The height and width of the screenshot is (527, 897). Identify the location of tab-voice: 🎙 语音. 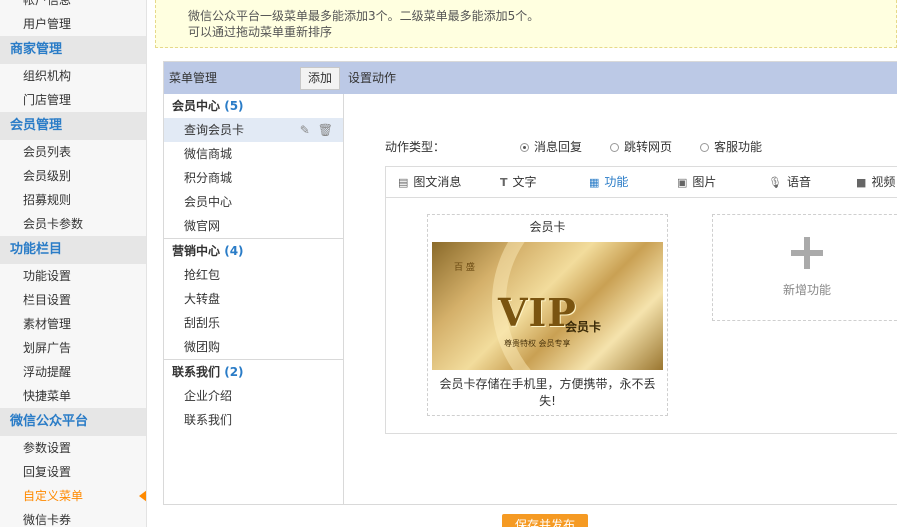
(789, 182).